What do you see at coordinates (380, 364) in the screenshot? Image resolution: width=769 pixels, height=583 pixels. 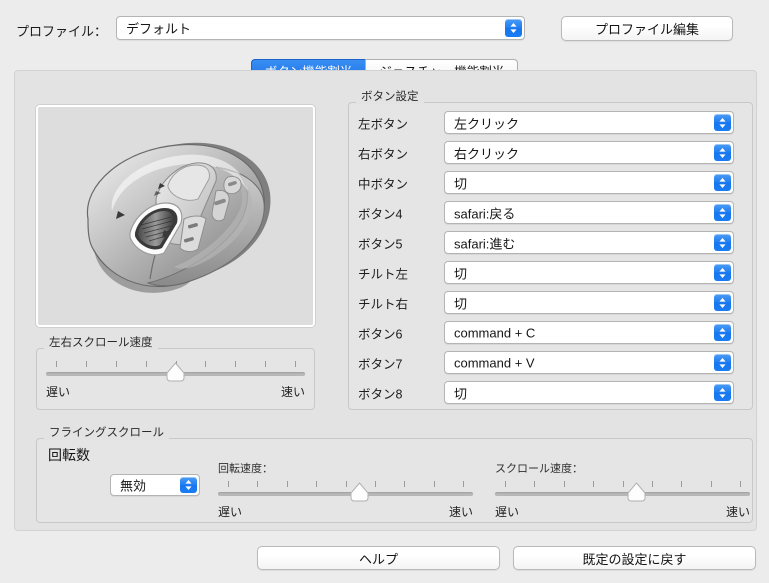 I see `button-assignment-label: ボタン7` at bounding box center [380, 364].